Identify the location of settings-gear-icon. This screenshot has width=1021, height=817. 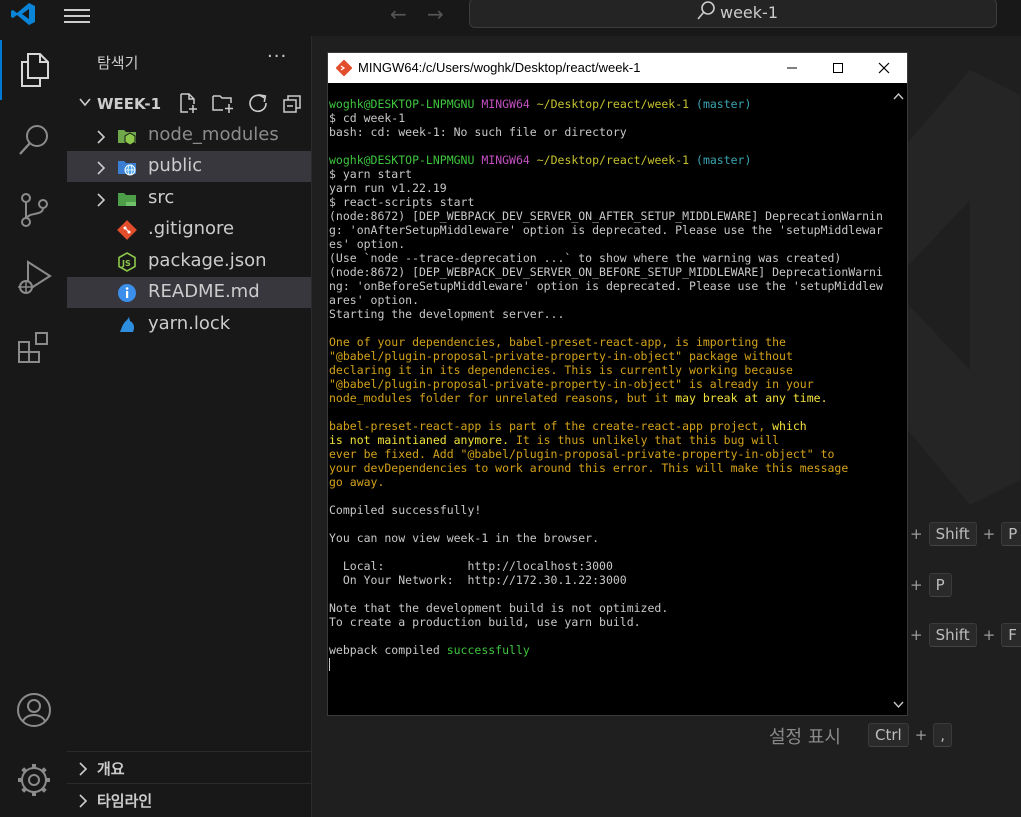
(33, 780).